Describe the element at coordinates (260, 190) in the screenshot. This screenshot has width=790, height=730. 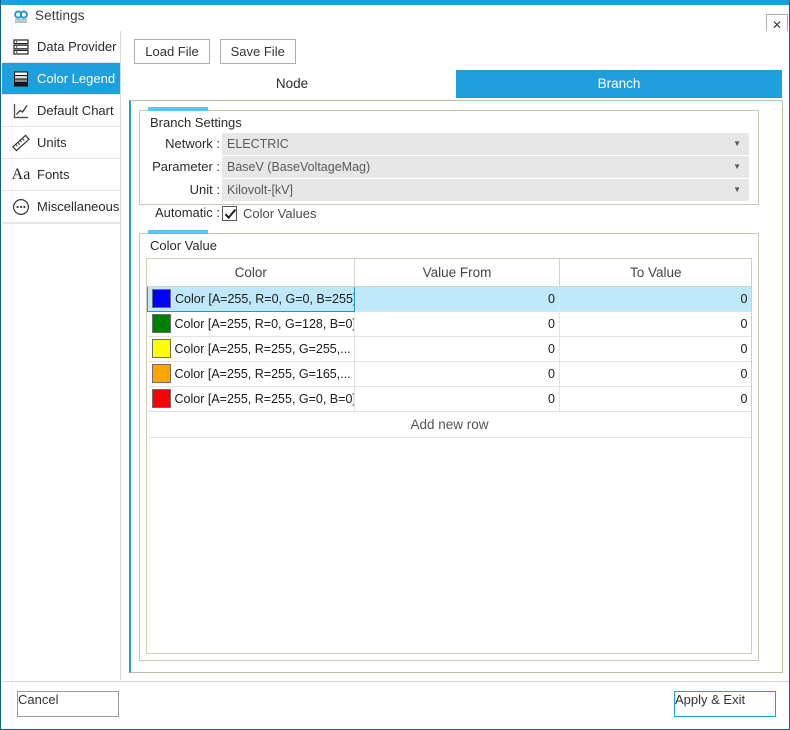
I see `unit-value: Kilovolt-[kV]` at that location.